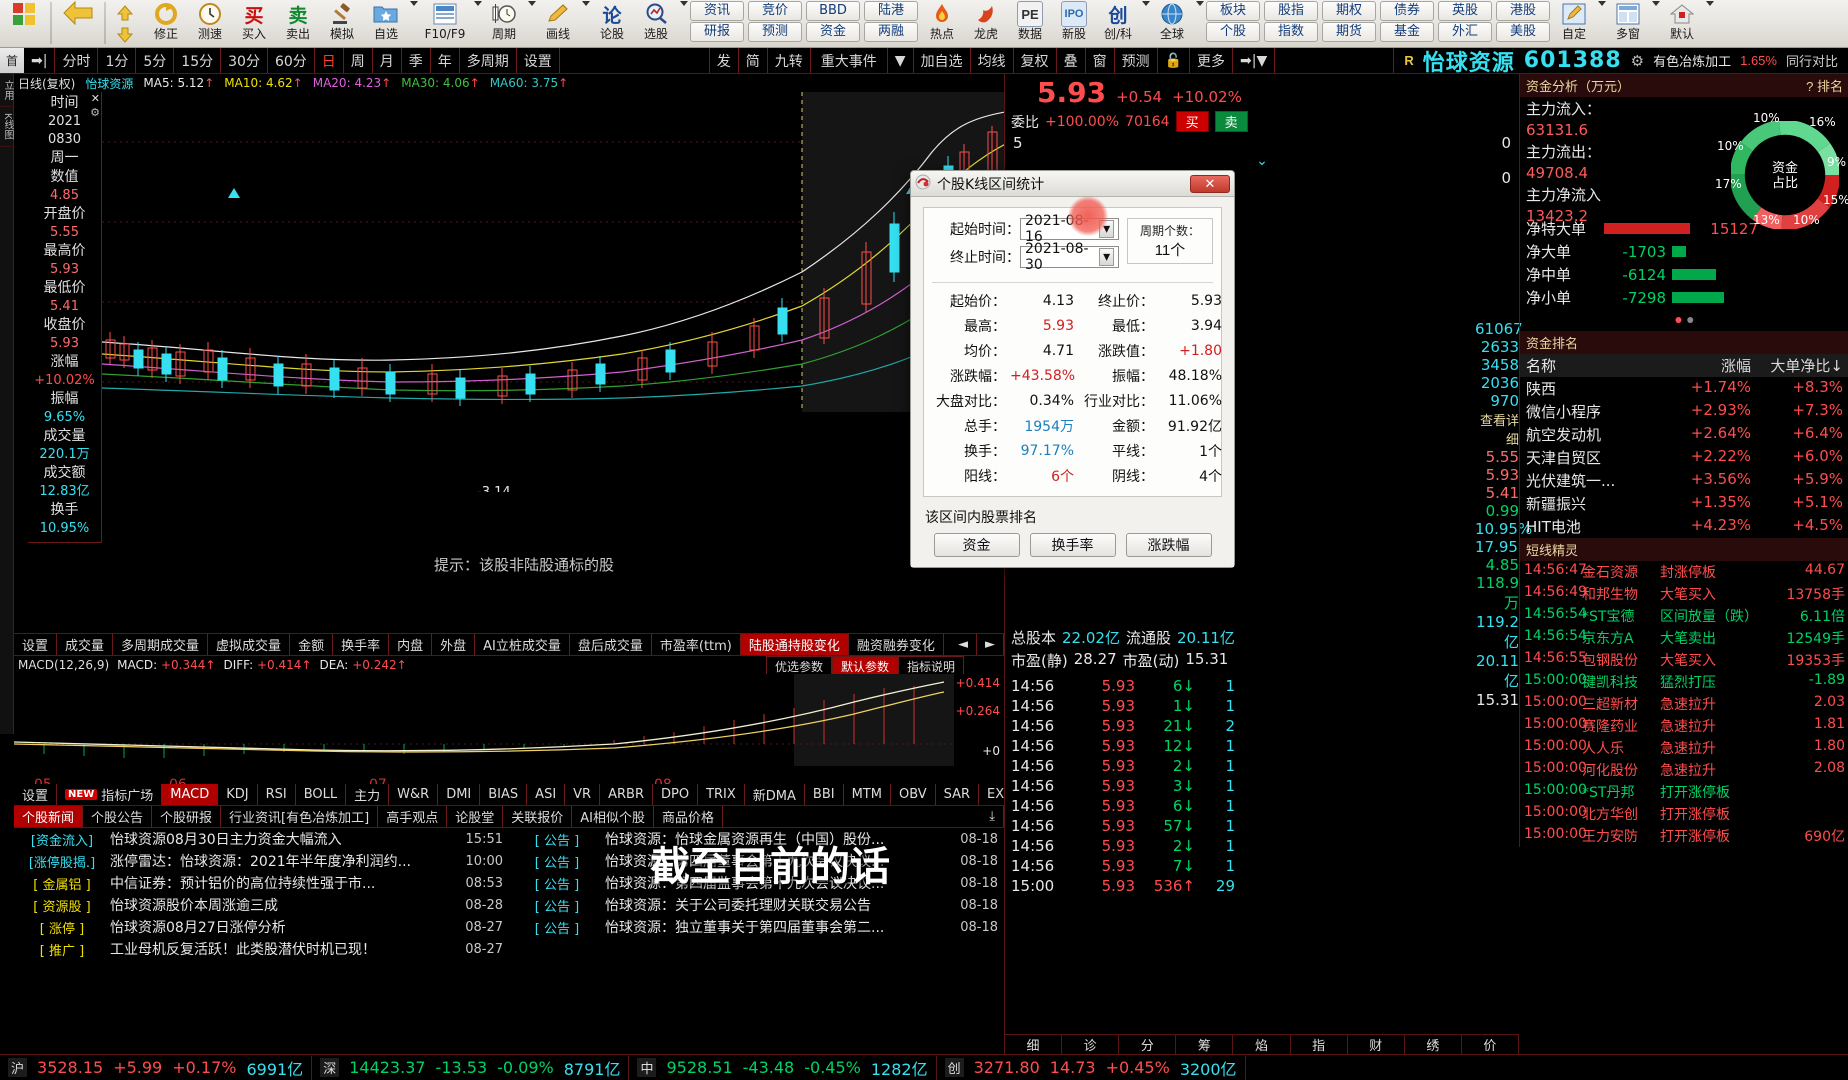 This screenshot has height=1080, width=1848. What do you see at coordinates (613, 816) in the screenshot?
I see `tab-ai-similar: AI相似个股` at bounding box center [613, 816].